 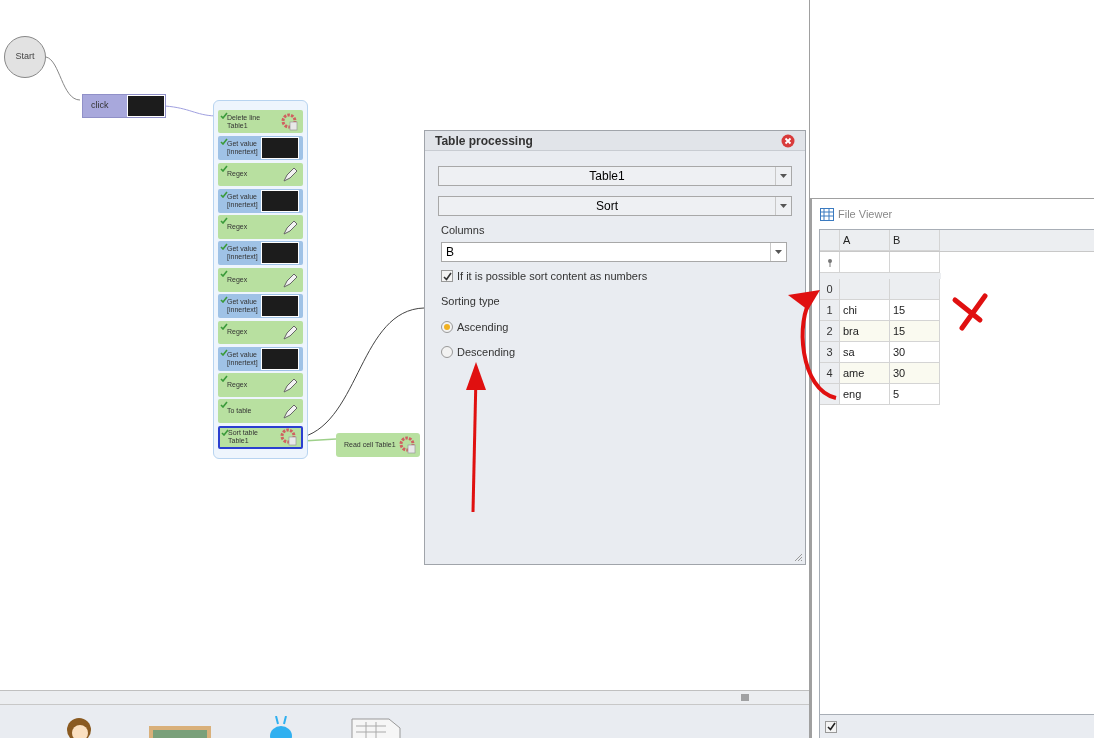 What do you see at coordinates (865, 331) in the screenshot?
I see `table-cell: bra` at bounding box center [865, 331].